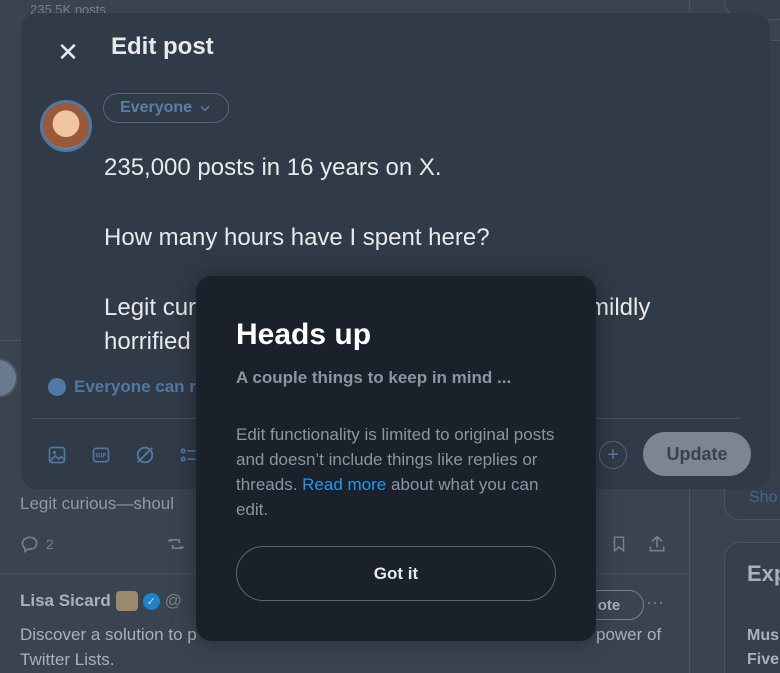  I want to click on reply-setting: Everyone can r, so click(122, 387).